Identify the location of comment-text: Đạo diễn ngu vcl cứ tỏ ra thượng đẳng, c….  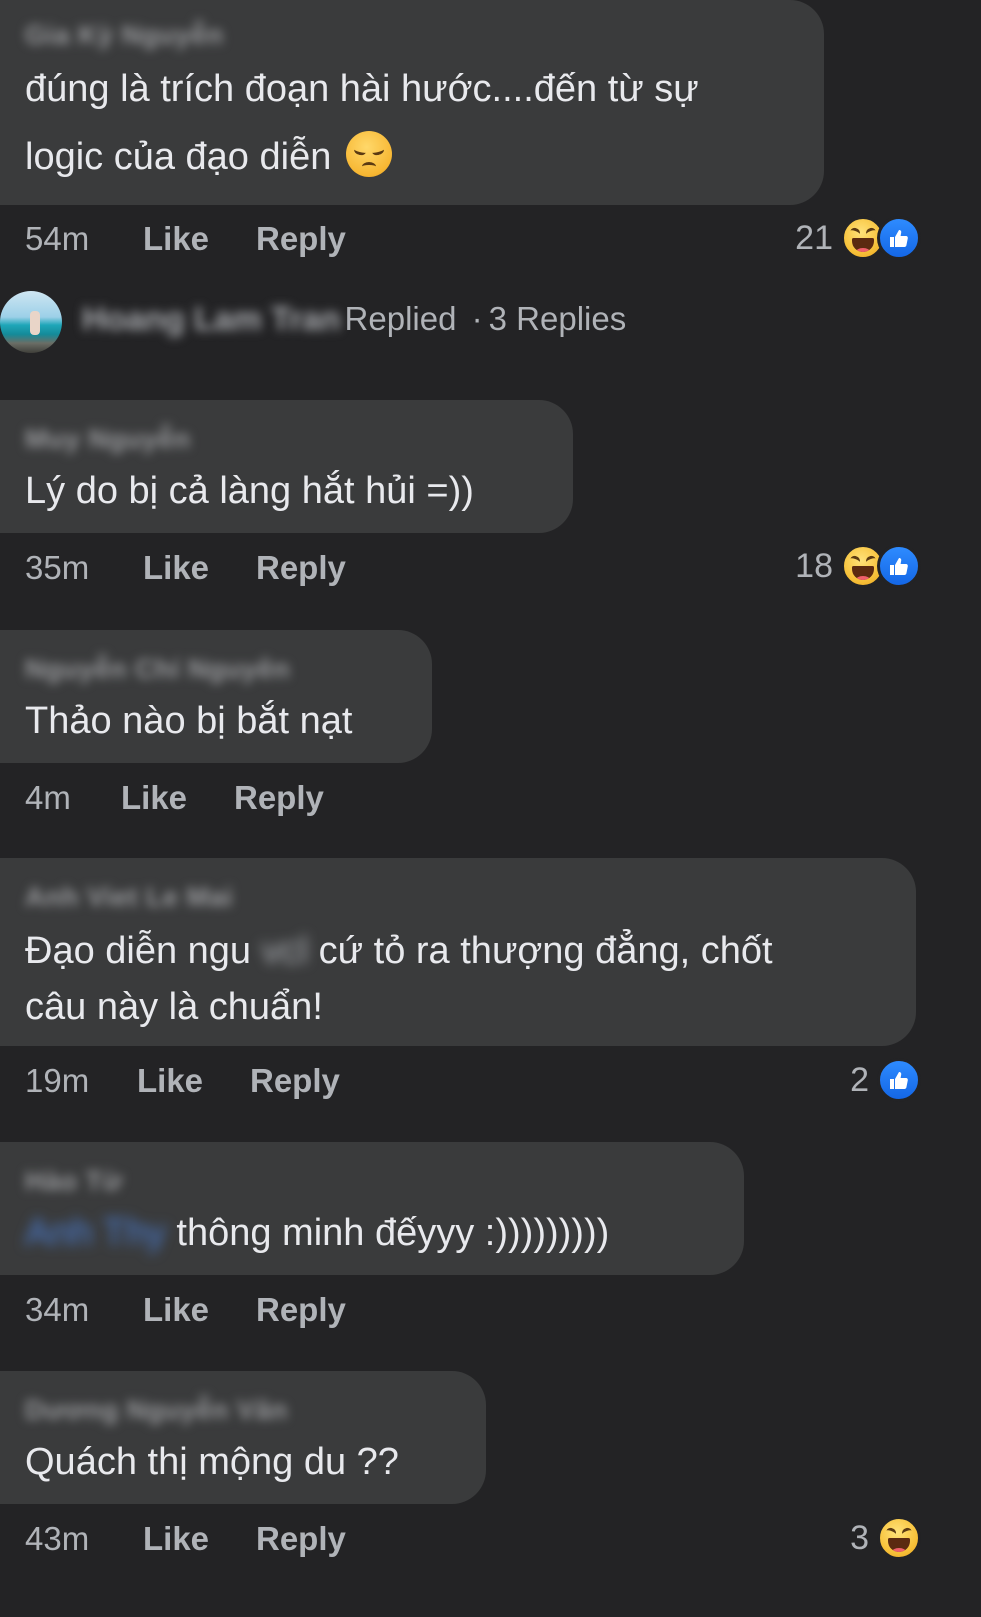
(399, 951).